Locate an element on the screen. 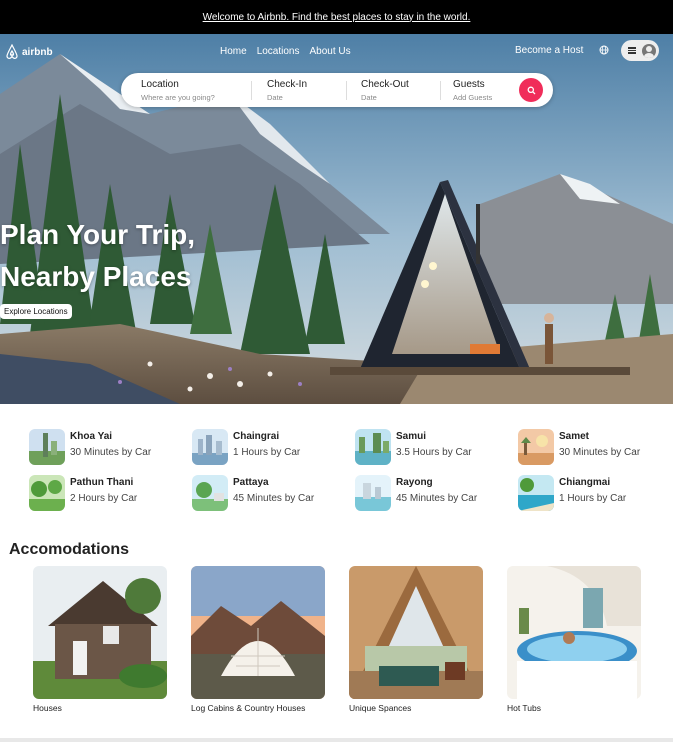  checkout-label: Check-Out is located at coordinates (385, 84).